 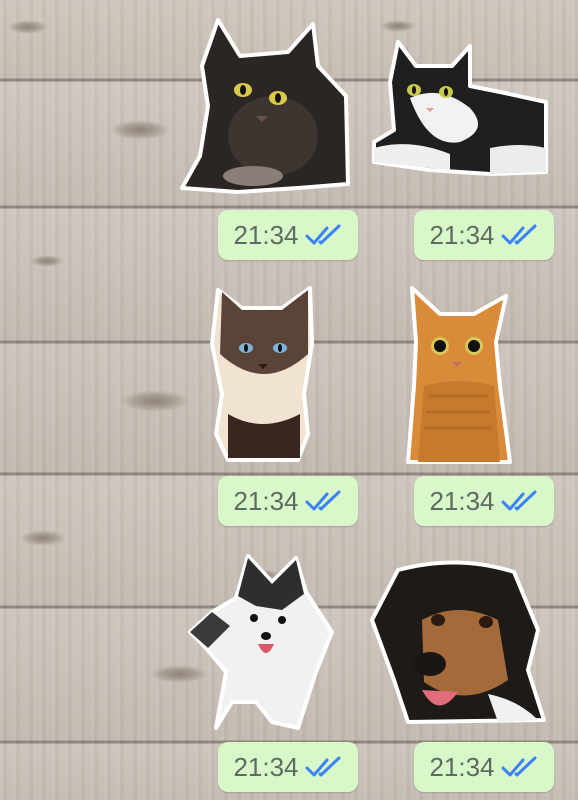 I want to click on black-longhair-cat-sticker-icon, so click(x=265, y=106).